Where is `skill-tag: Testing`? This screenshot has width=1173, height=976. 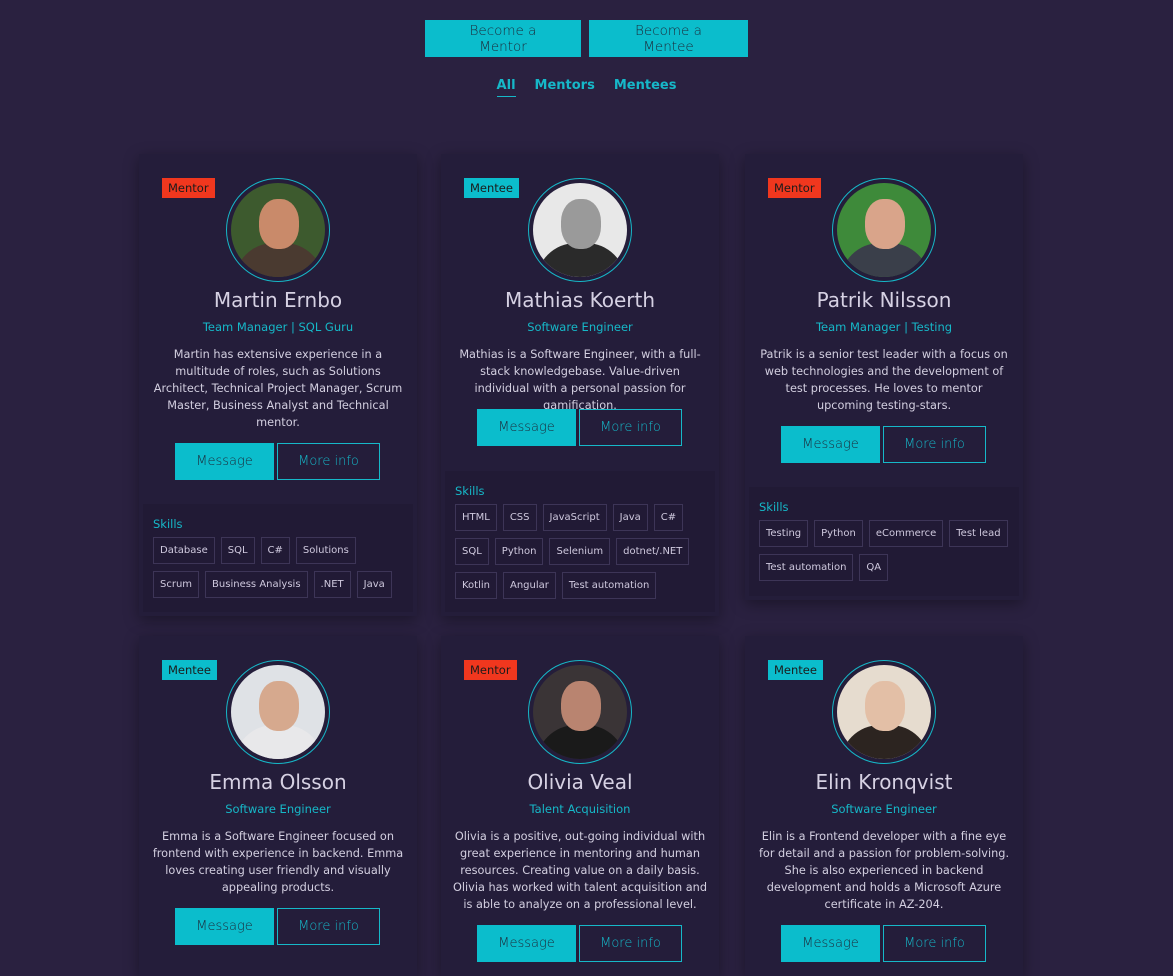 skill-tag: Testing is located at coordinates (784, 533).